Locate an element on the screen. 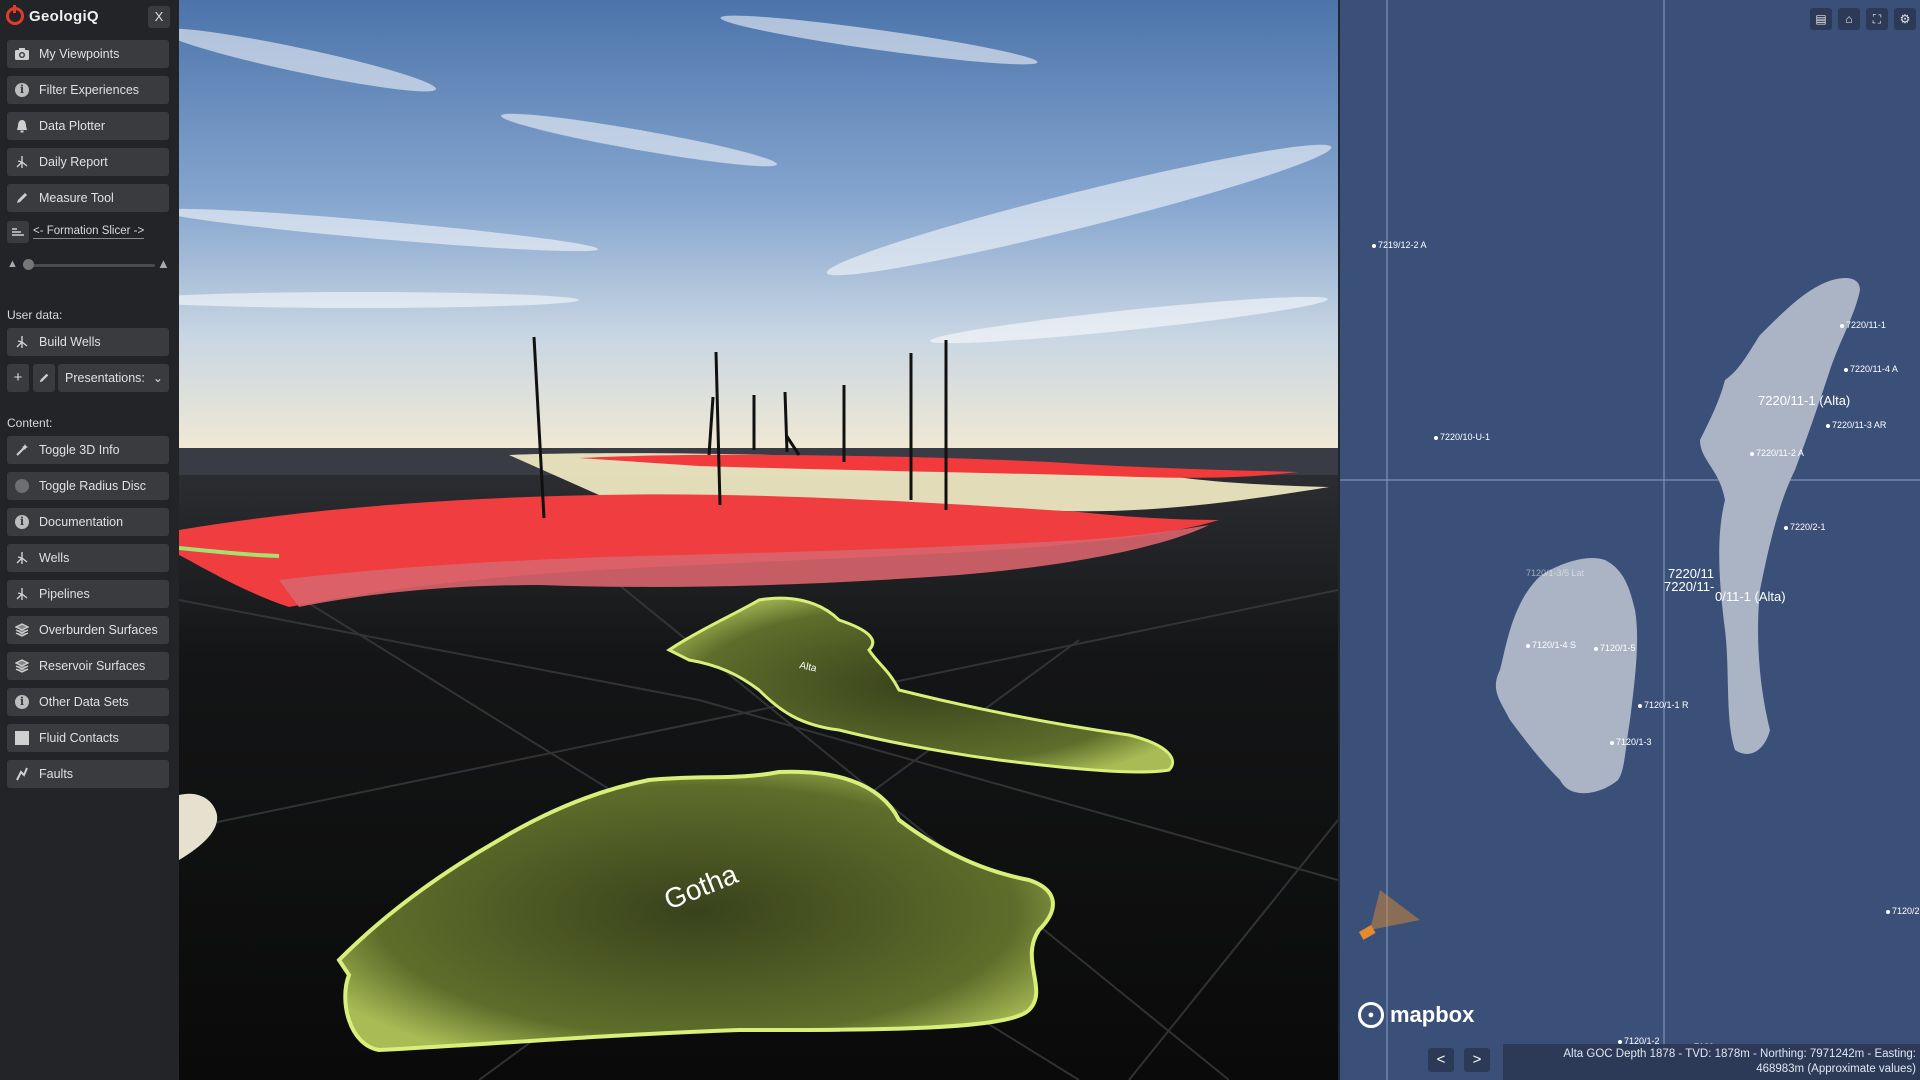 This screenshot has width=1920, height=1080. menu-label: Measure Tool is located at coordinates (76, 198).